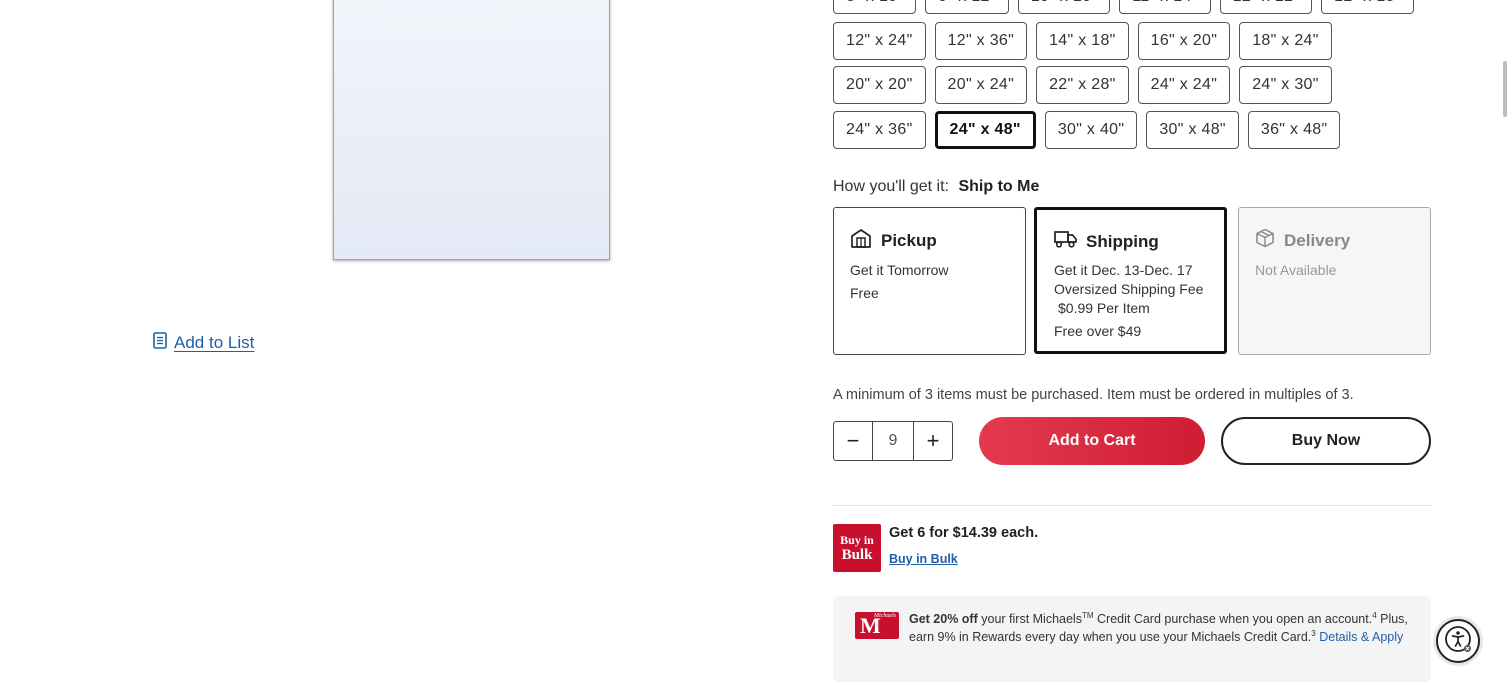  Describe the element at coordinates (1505, 89) in the screenshot. I see `scrollbar-thumb` at that location.